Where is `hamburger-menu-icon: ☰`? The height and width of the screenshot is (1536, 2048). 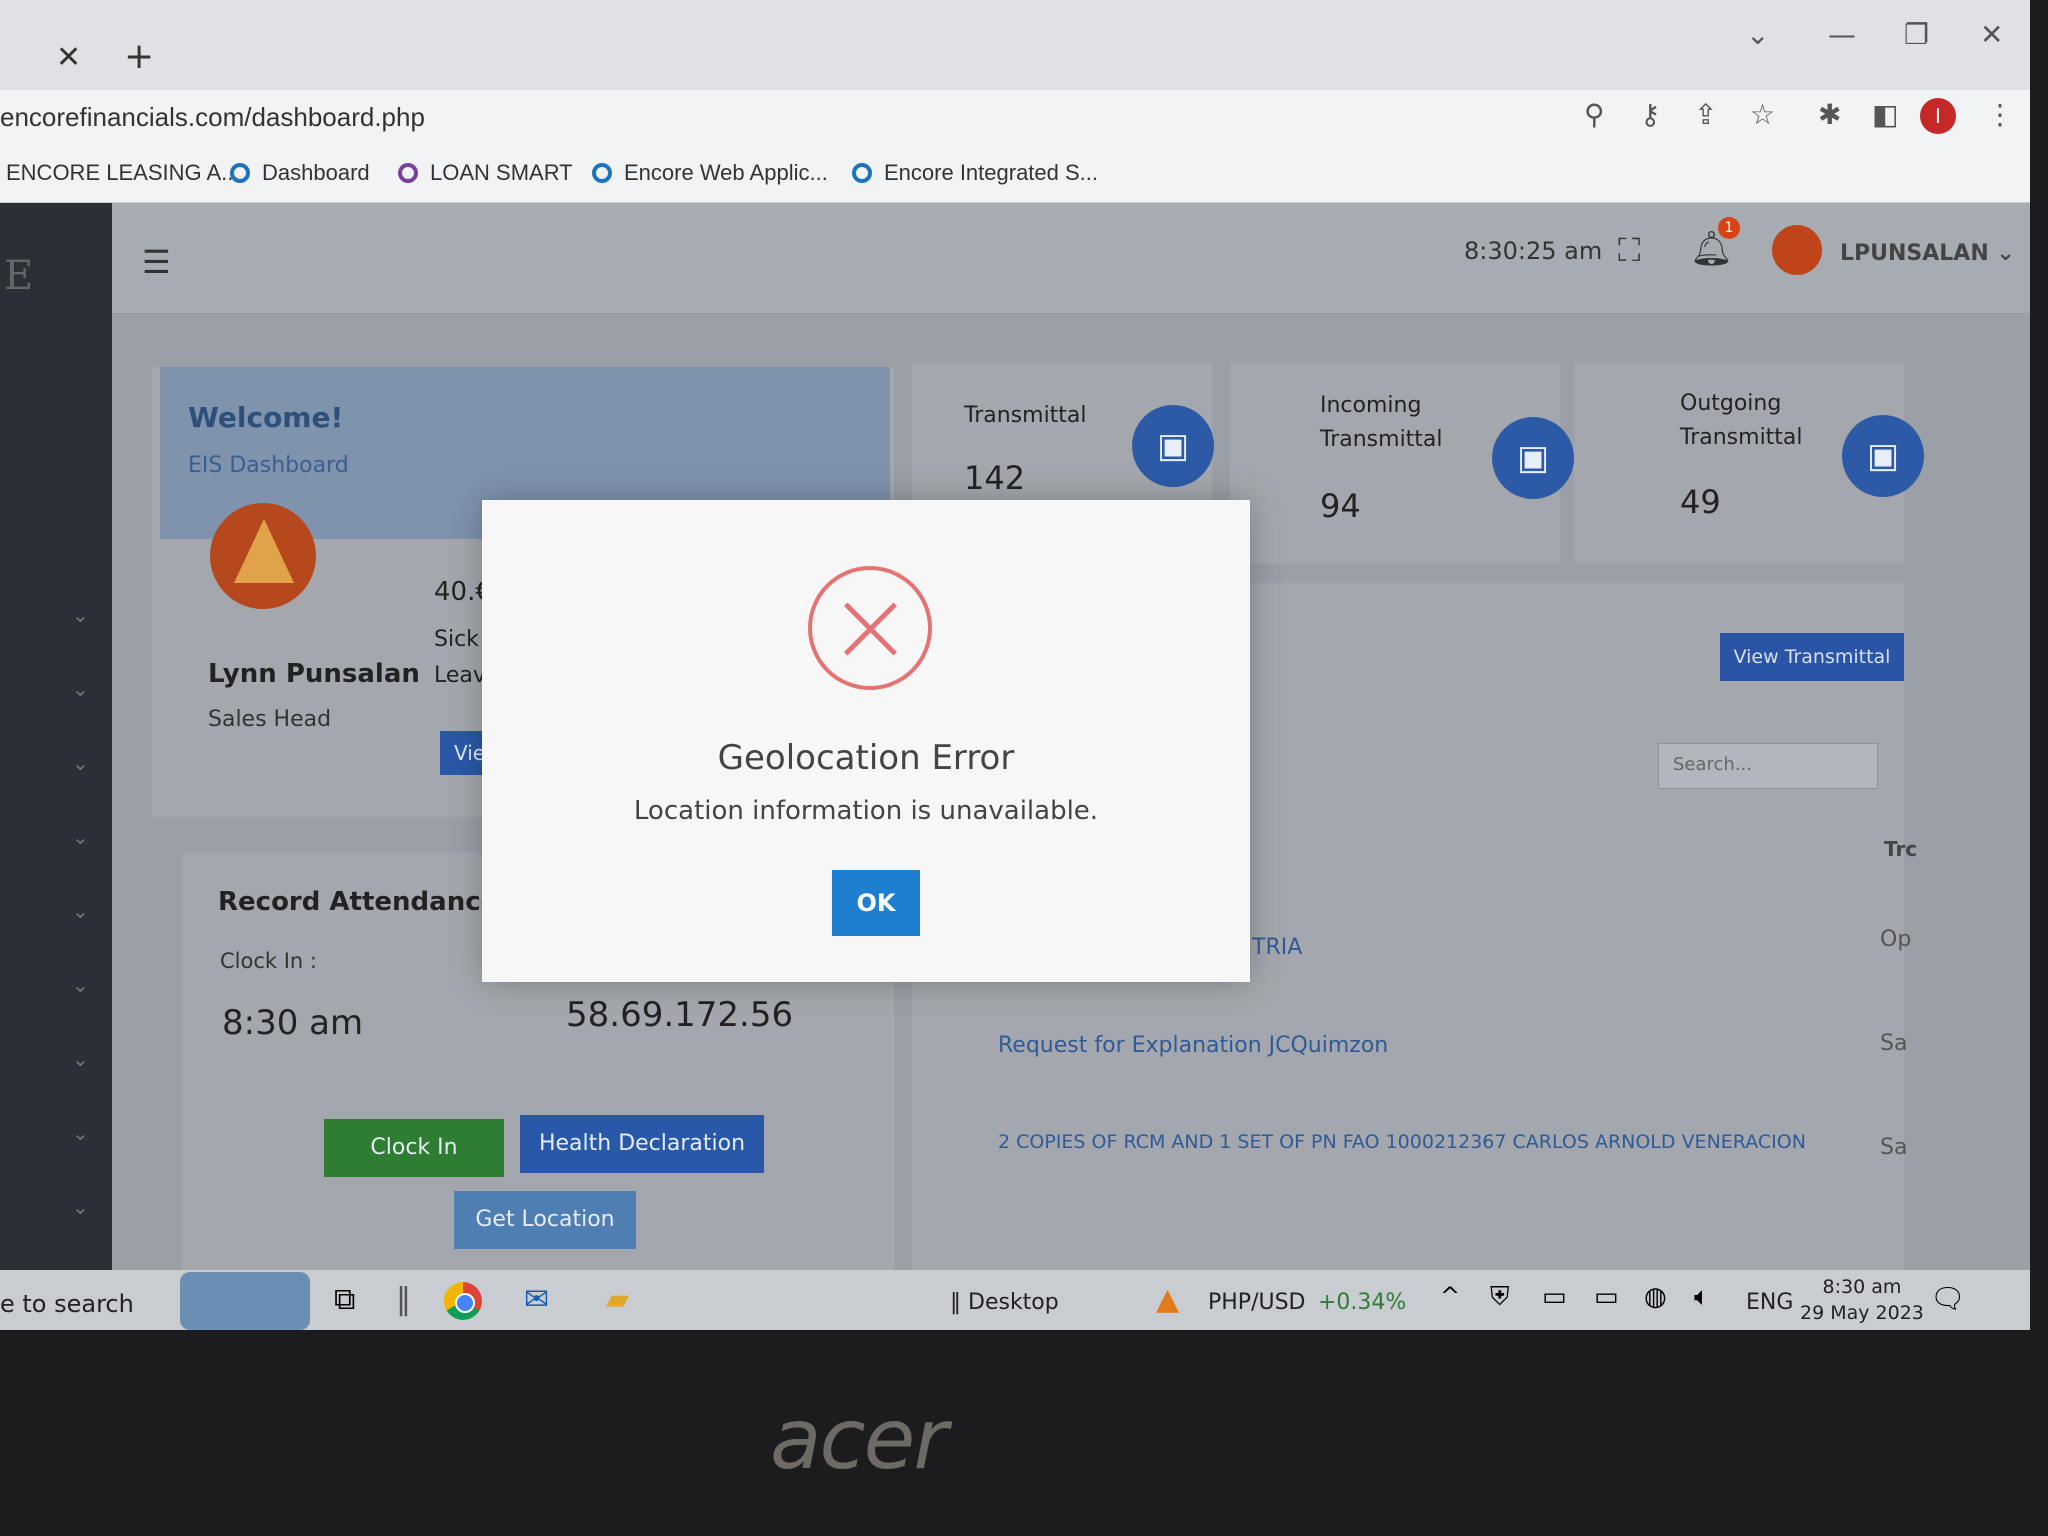 hamburger-menu-icon: ☰ is located at coordinates (156, 262).